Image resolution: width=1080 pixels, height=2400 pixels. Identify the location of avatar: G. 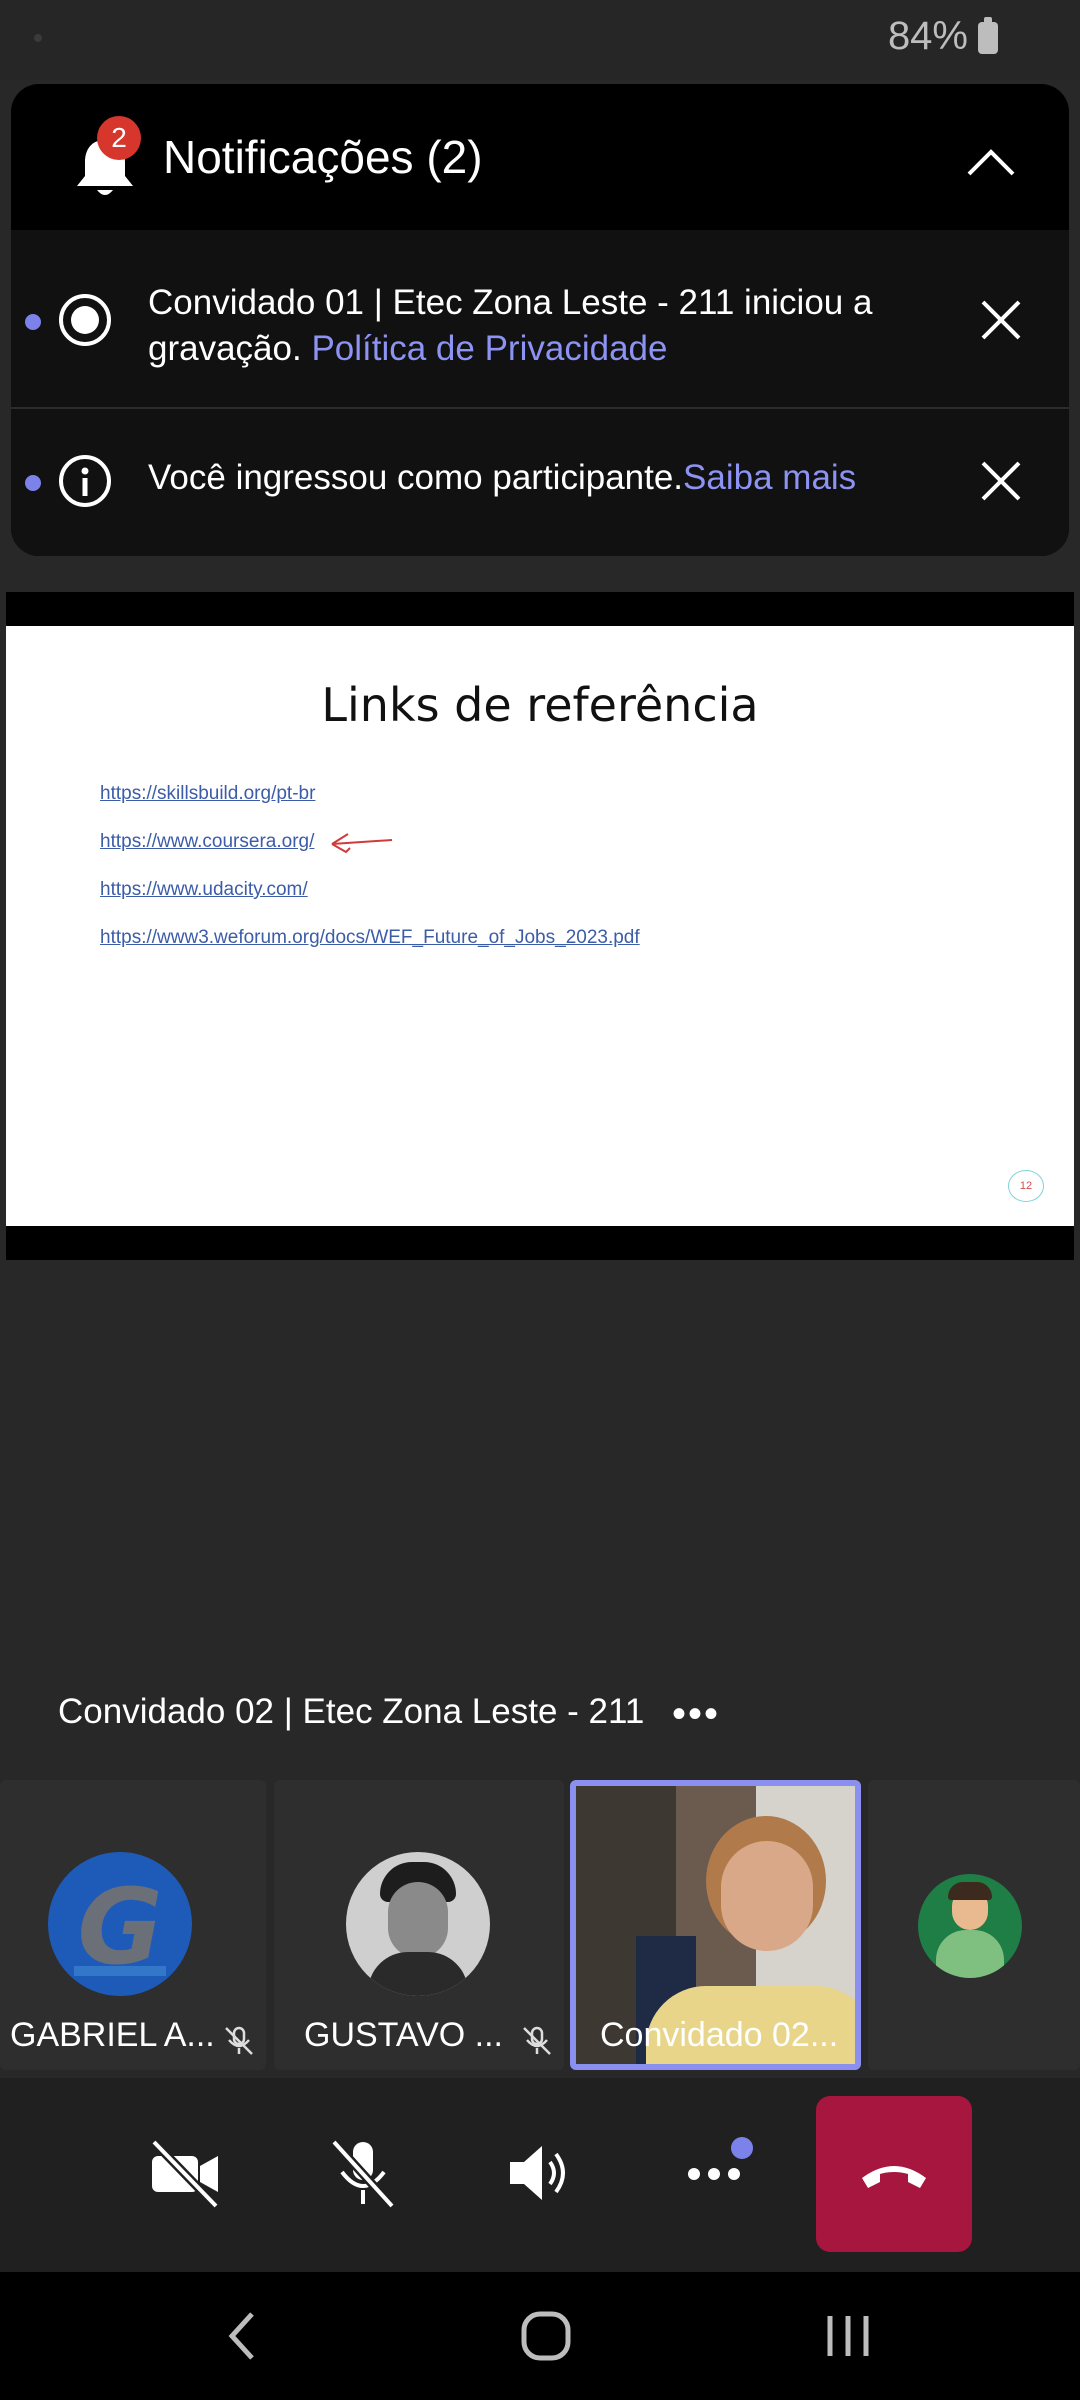
(120, 1924).